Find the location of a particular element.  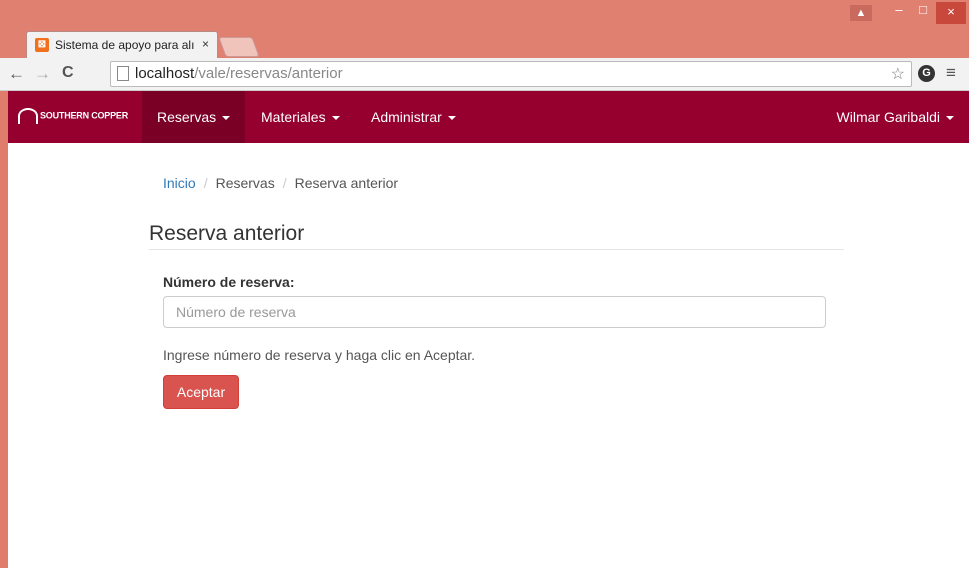

browser-tab: ⊠ Sistema de apoyo para alı × is located at coordinates (122, 45).